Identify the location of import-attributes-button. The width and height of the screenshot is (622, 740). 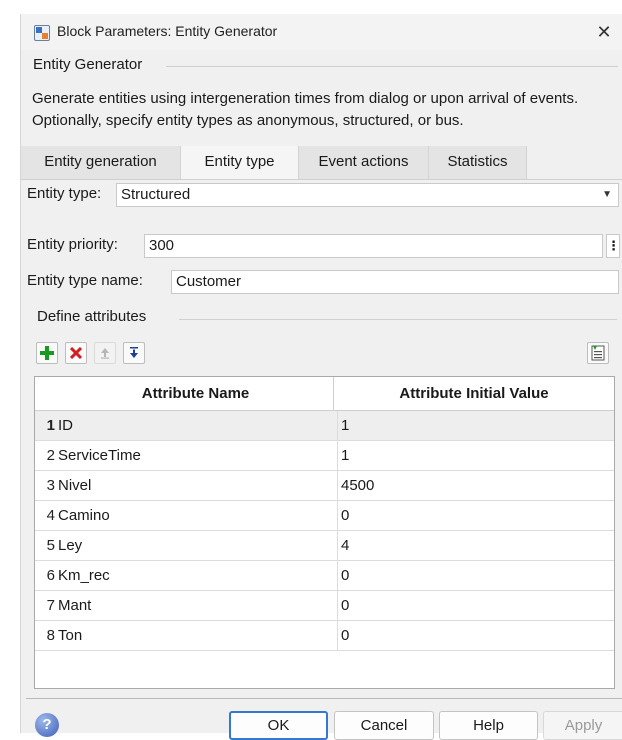
(598, 353).